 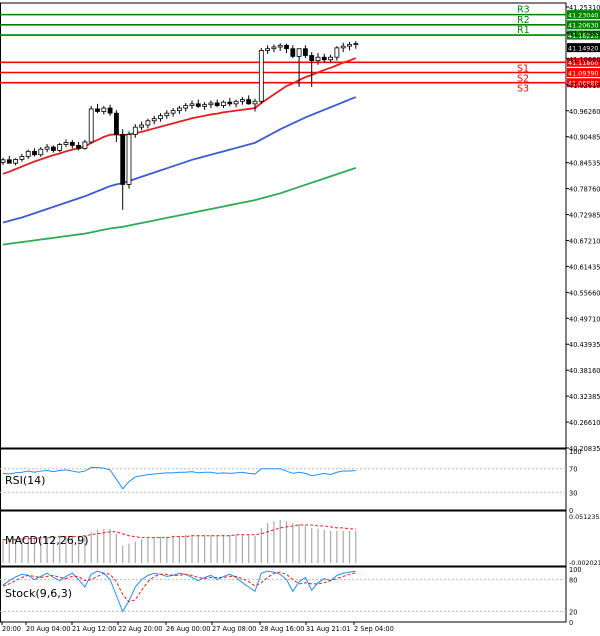 What do you see at coordinates (38, 593) in the screenshot?
I see `stoch-label: Stock(9,6,3)` at bounding box center [38, 593].